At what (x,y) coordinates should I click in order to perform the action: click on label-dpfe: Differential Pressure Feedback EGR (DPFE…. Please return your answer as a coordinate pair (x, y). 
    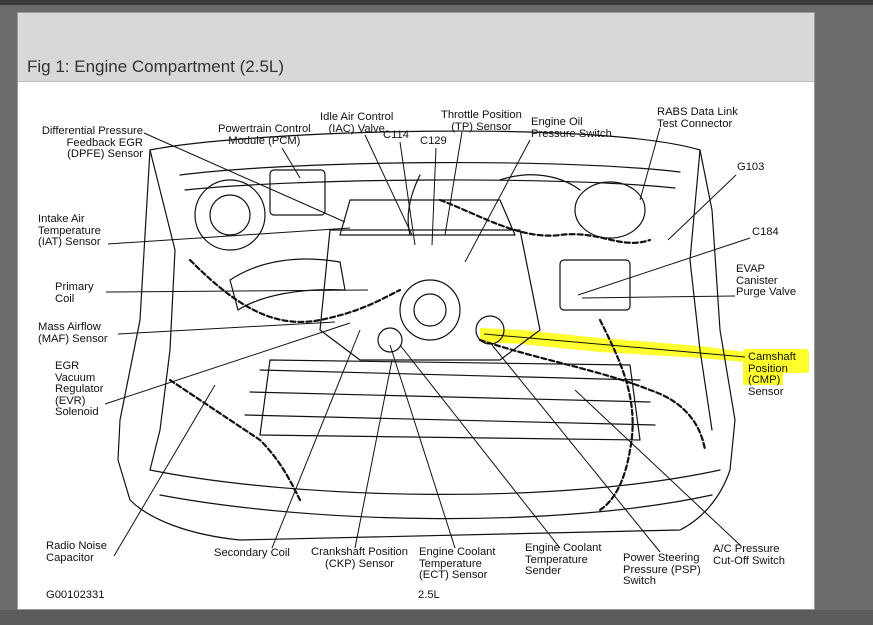
    Looking at the image, I should click on (92, 143).